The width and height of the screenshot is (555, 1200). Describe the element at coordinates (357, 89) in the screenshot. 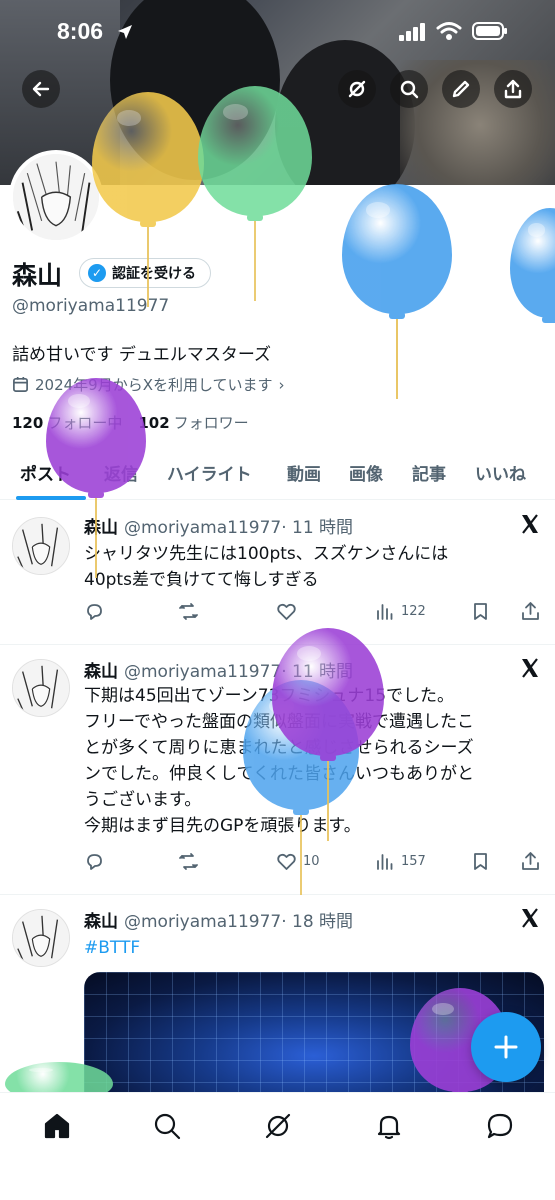

I see `grok-button` at that location.